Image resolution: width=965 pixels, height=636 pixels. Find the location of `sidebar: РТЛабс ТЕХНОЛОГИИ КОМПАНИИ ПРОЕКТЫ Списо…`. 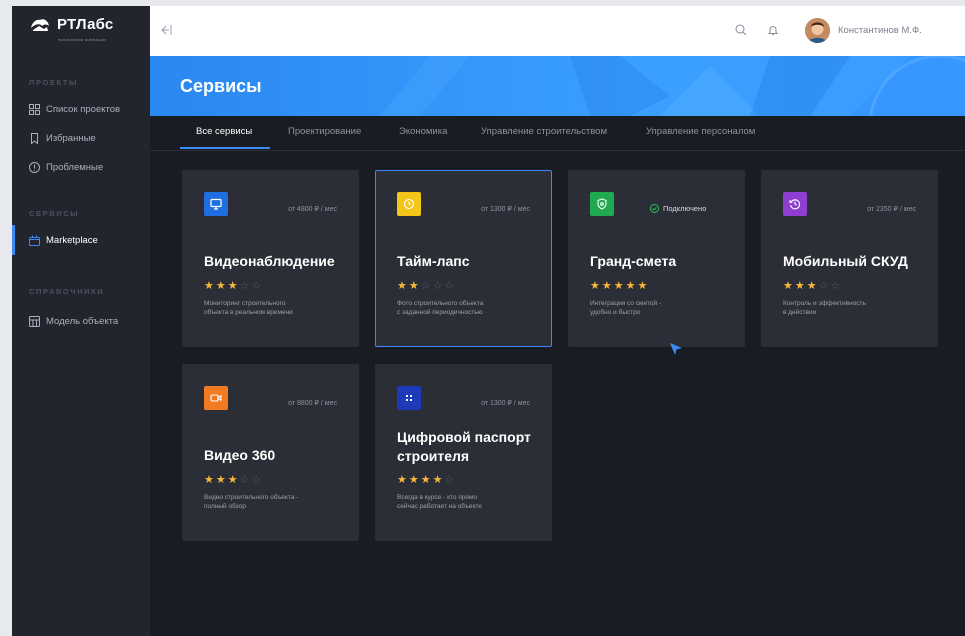

sidebar: РТЛабс ТЕХНОЛОГИИ КОМПАНИИ ПРОЕКТЫ Списо… is located at coordinates (81, 321).